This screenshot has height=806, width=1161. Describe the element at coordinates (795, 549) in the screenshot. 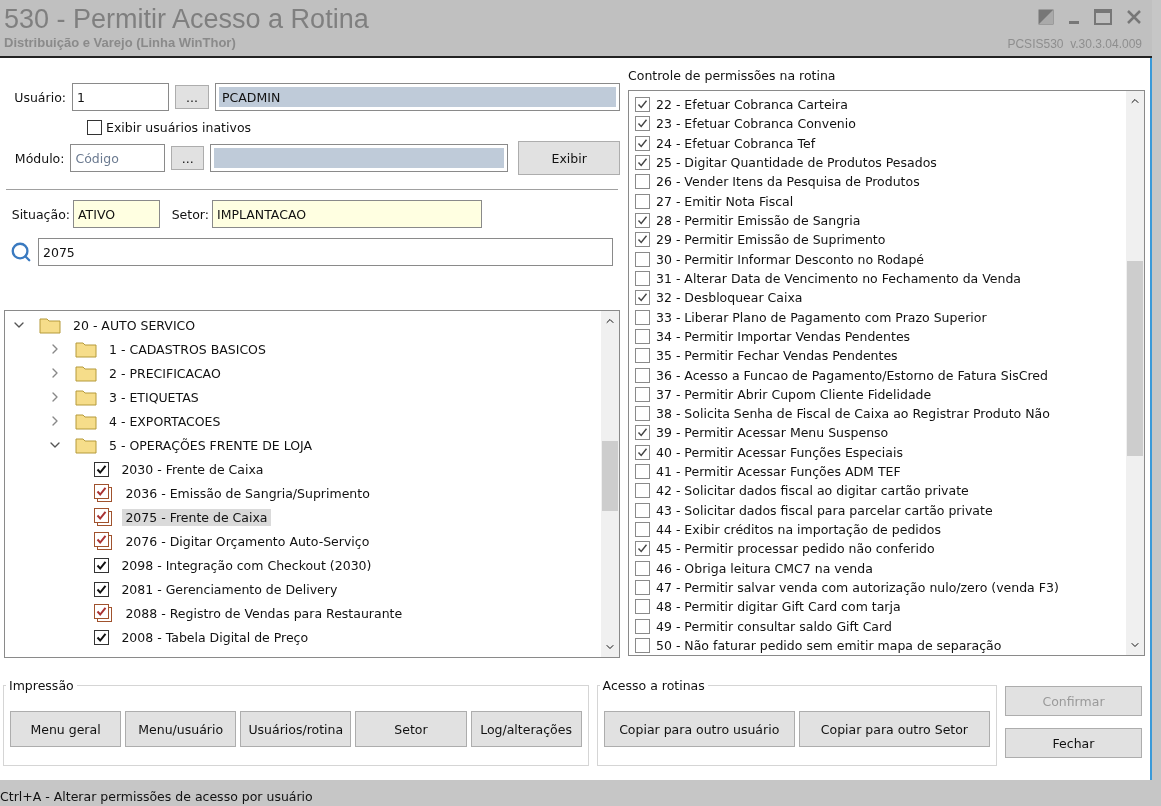

I see `permission-label: 45 - Permitir processar pedido não conferido` at that location.